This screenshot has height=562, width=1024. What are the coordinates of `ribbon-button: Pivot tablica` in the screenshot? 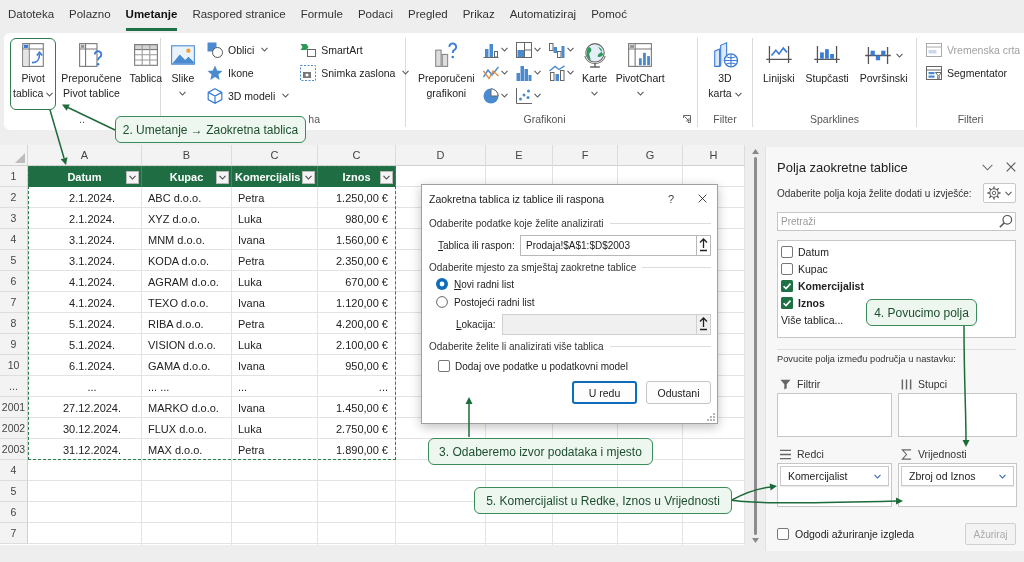 It's located at (33, 74).